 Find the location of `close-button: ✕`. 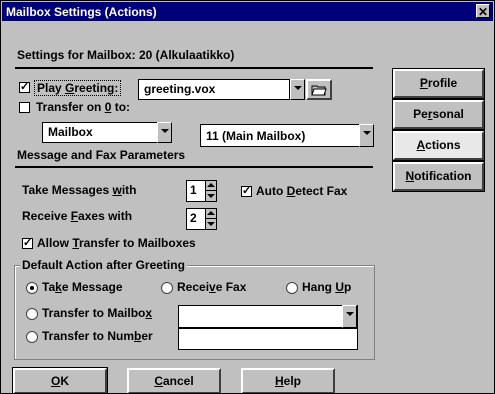

close-button: ✕ is located at coordinates (483, 11).